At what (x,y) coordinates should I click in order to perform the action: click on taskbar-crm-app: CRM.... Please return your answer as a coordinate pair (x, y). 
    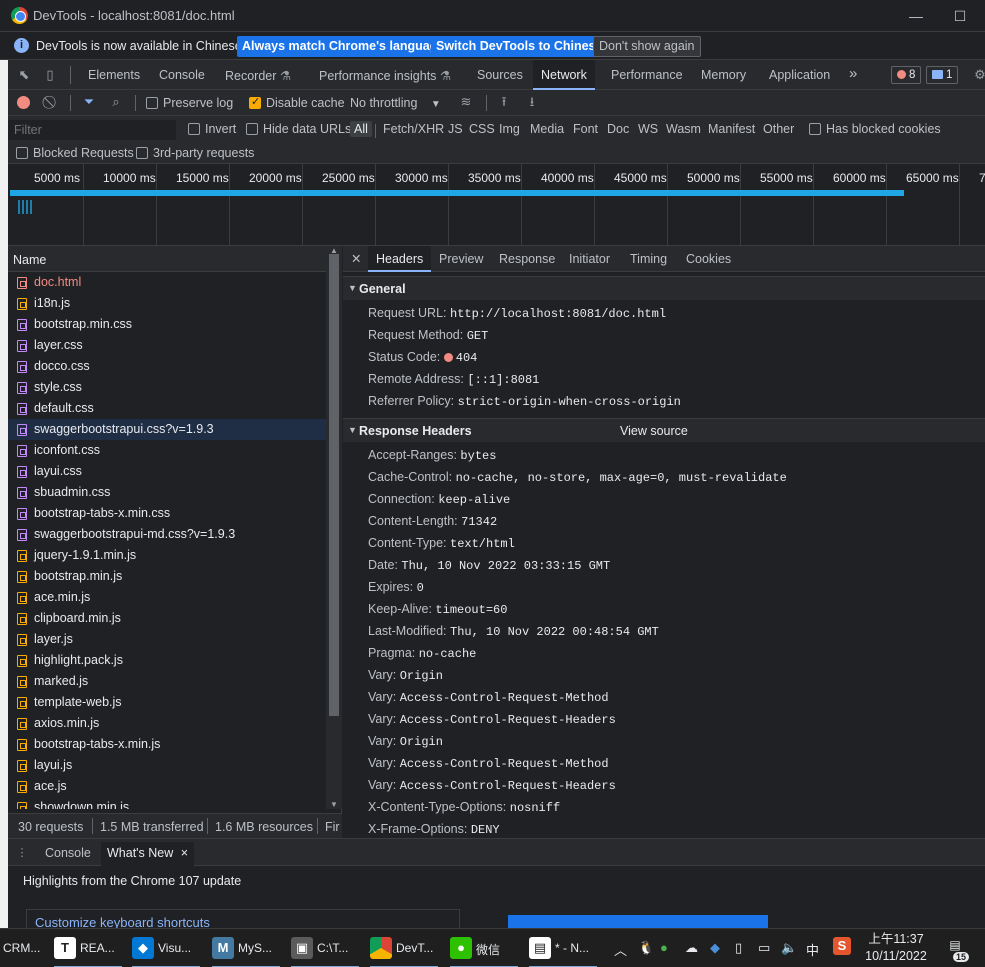
    Looking at the image, I should click on (24, 948).